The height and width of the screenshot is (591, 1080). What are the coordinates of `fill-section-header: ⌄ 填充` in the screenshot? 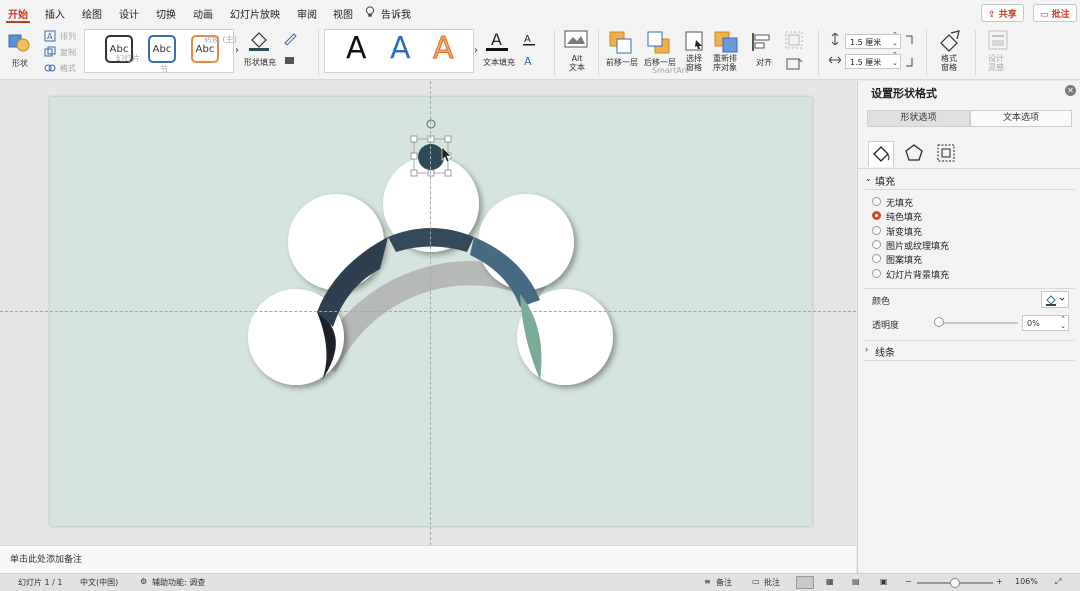 It's located at (969, 181).